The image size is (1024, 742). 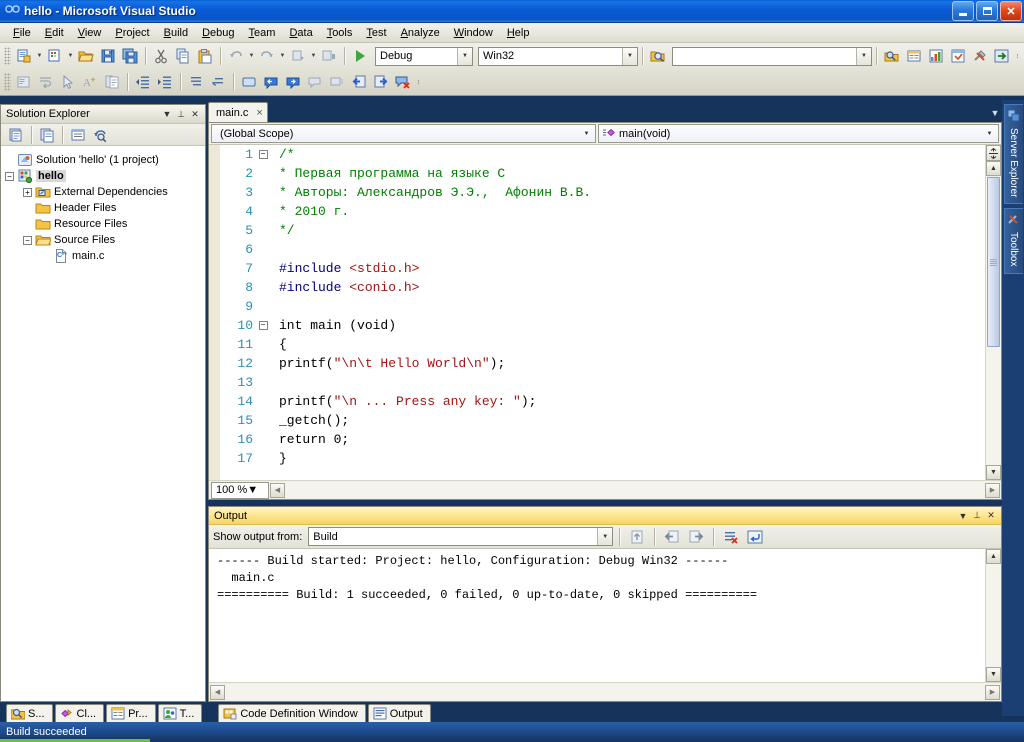 I want to click on menu-item-test: Test, so click(x=376, y=33).